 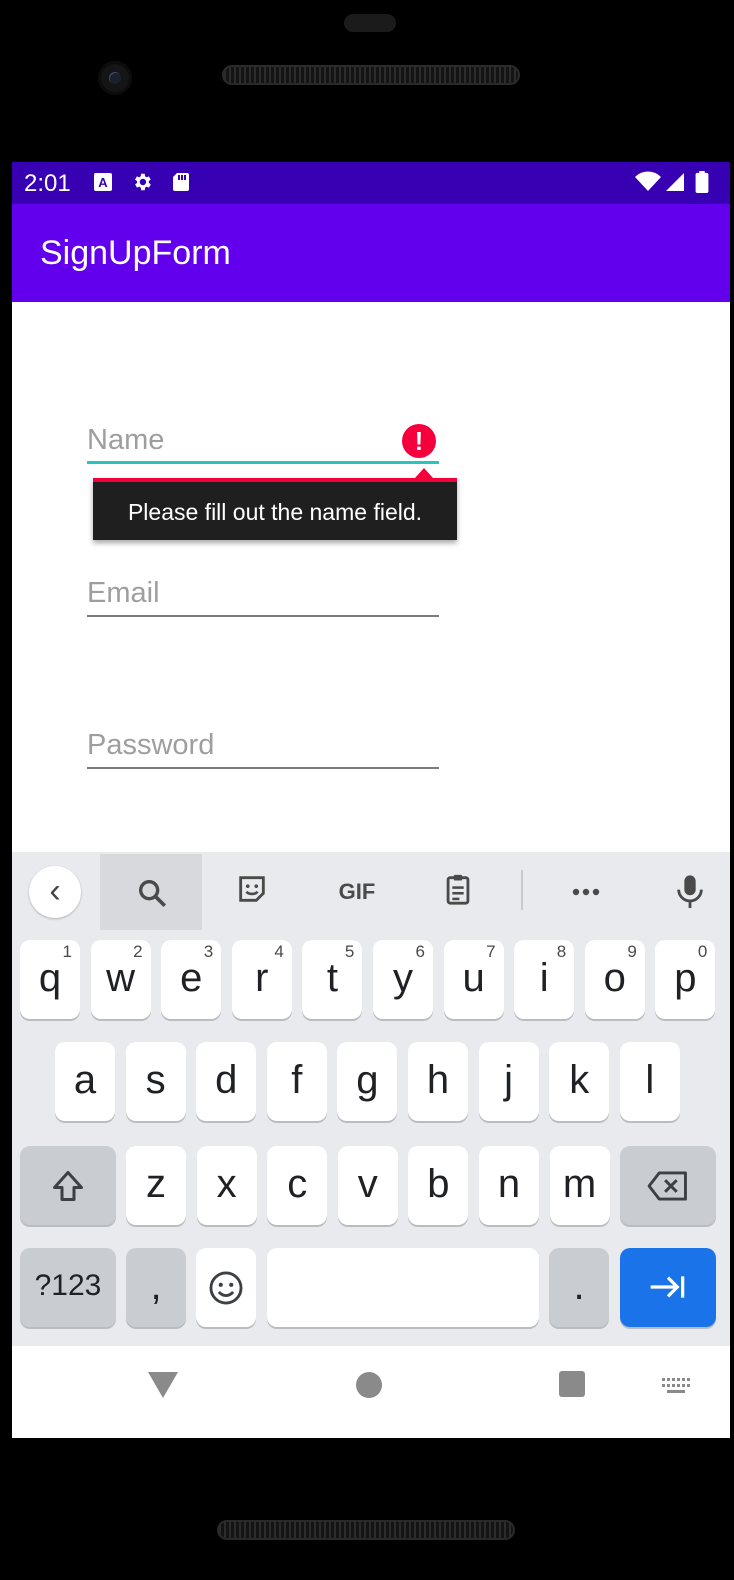 I want to click on email-field-underline, so click(x=263, y=616).